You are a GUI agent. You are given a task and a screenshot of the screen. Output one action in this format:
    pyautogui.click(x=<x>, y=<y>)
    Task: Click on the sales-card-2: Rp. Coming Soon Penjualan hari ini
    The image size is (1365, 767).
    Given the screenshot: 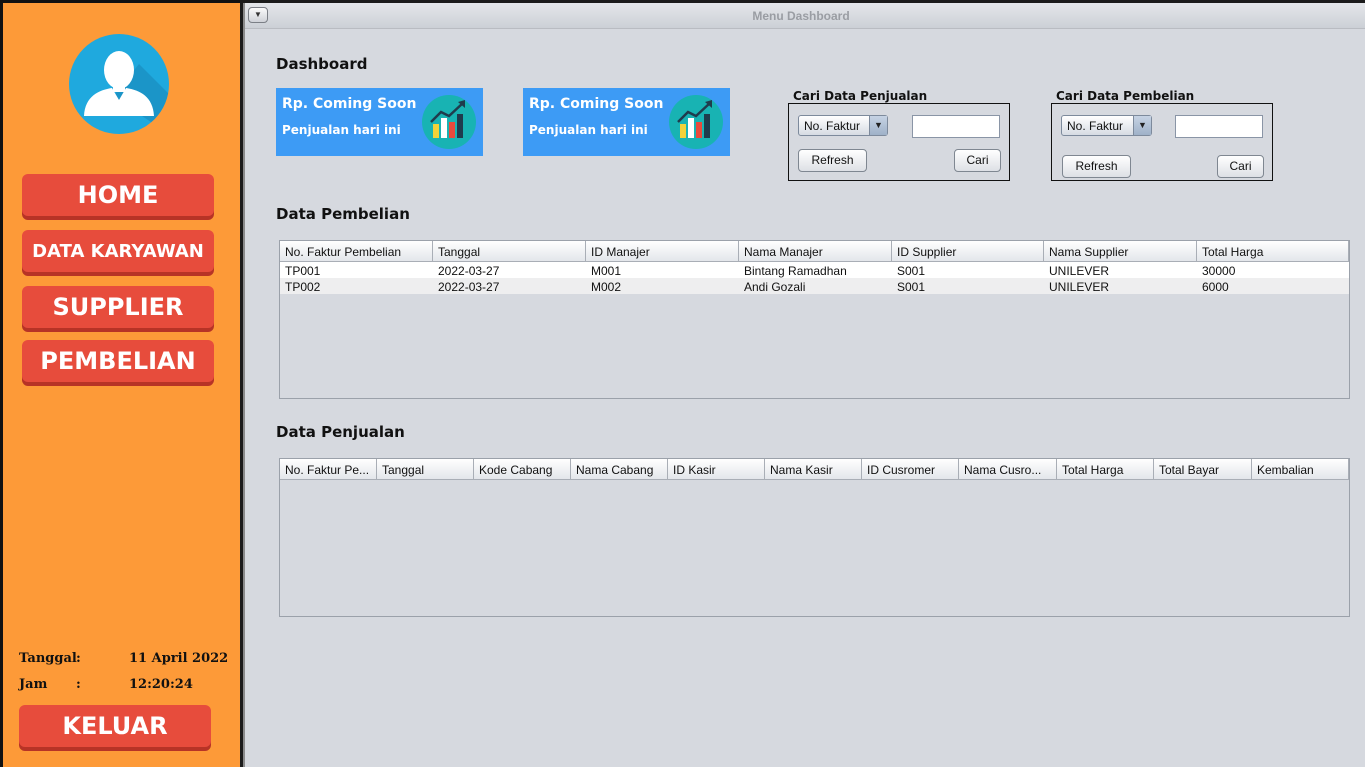 What is the action you would take?
    pyautogui.click(x=626, y=122)
    